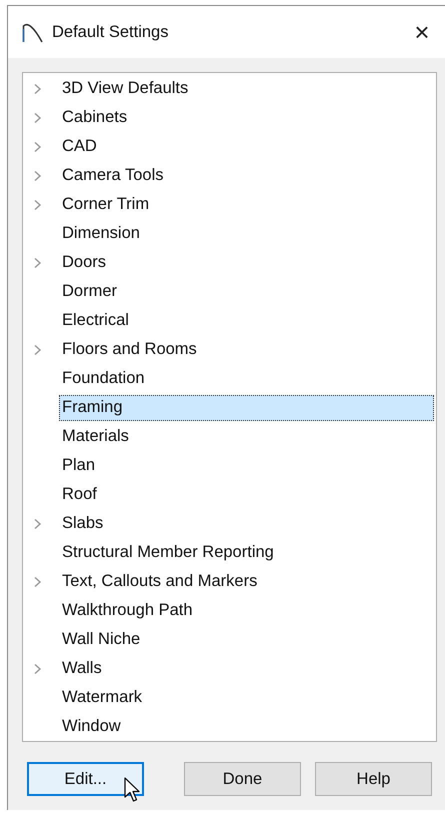 This screenshot has width=445, height=814. Describe the element at coordinates (242, 779) in the screenshot. I see `done-button: Done` at that location.